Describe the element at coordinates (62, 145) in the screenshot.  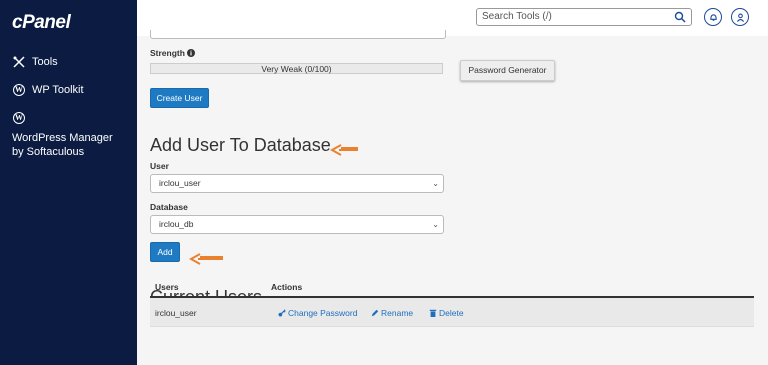
I see `sidebar-item-label: WordPress Manager by Softaculous` at that location.